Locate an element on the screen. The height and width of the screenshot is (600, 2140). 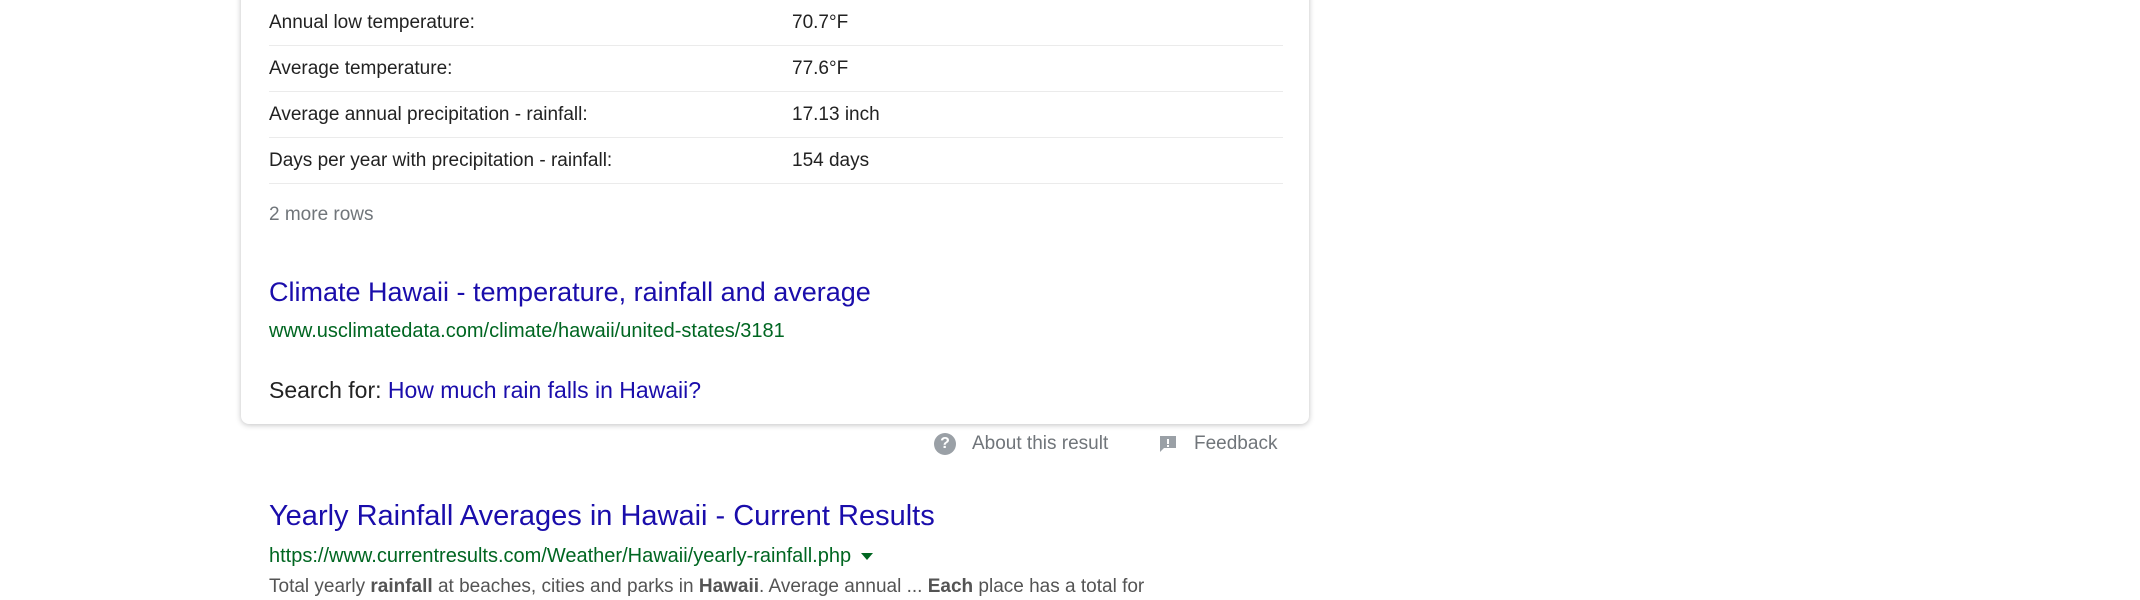
about-label: About this result is located at coordinates (1040, 443).